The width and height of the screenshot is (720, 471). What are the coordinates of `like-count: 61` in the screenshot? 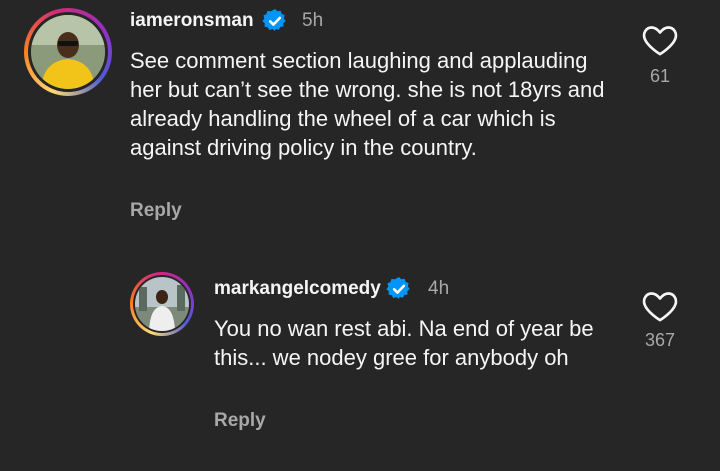 It's located at (660, 76).